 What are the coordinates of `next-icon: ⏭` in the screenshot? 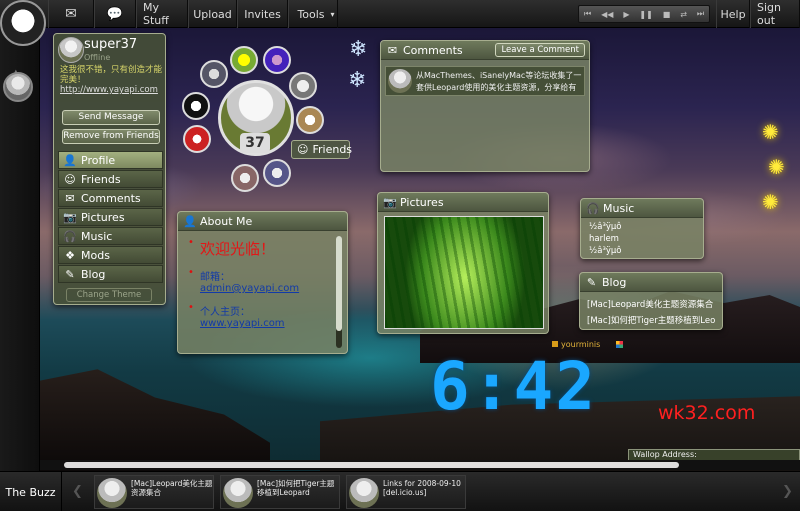 It's located at (700, 14).